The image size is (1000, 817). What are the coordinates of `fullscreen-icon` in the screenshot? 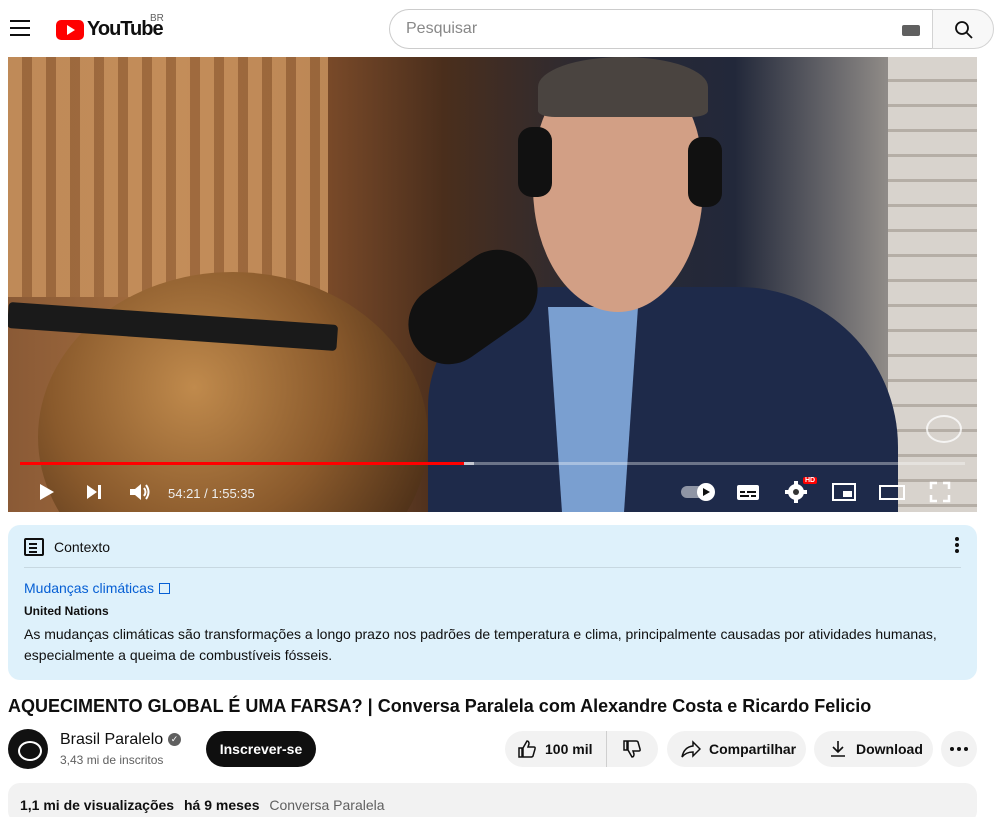 It's located at (940, 492).